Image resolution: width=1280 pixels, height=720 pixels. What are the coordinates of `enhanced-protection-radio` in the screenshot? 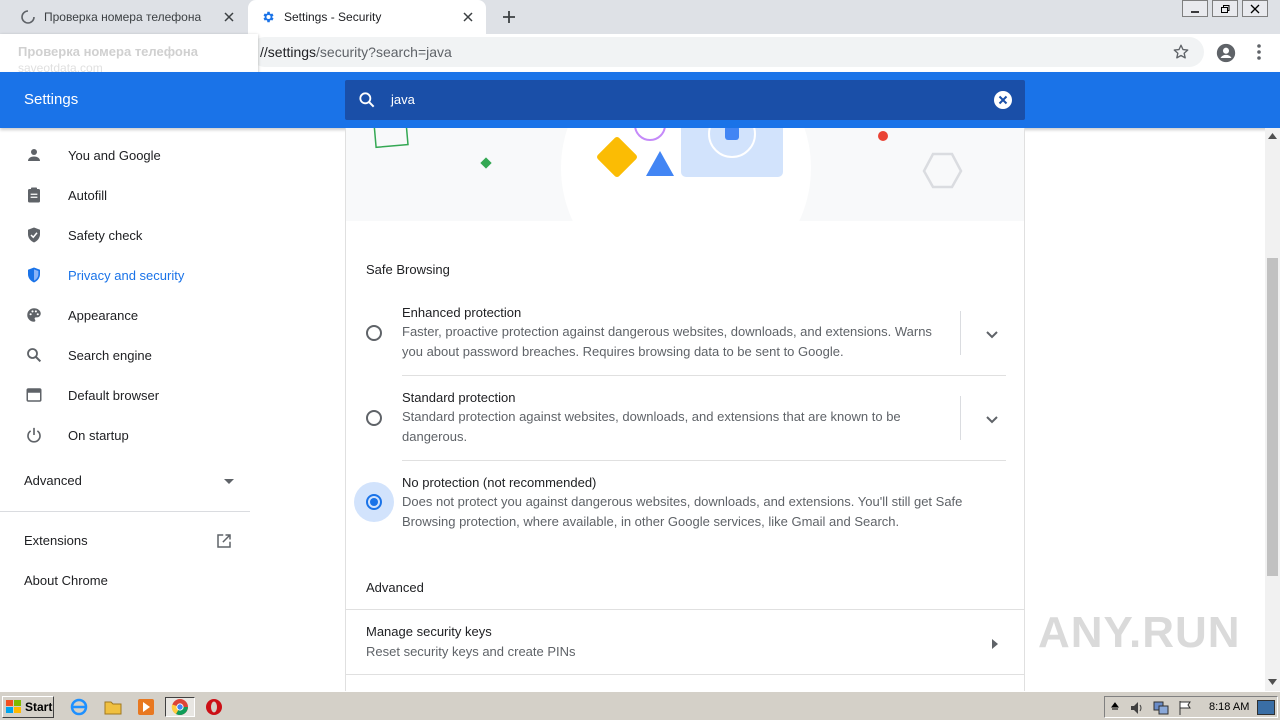 It's located at (374, 333).